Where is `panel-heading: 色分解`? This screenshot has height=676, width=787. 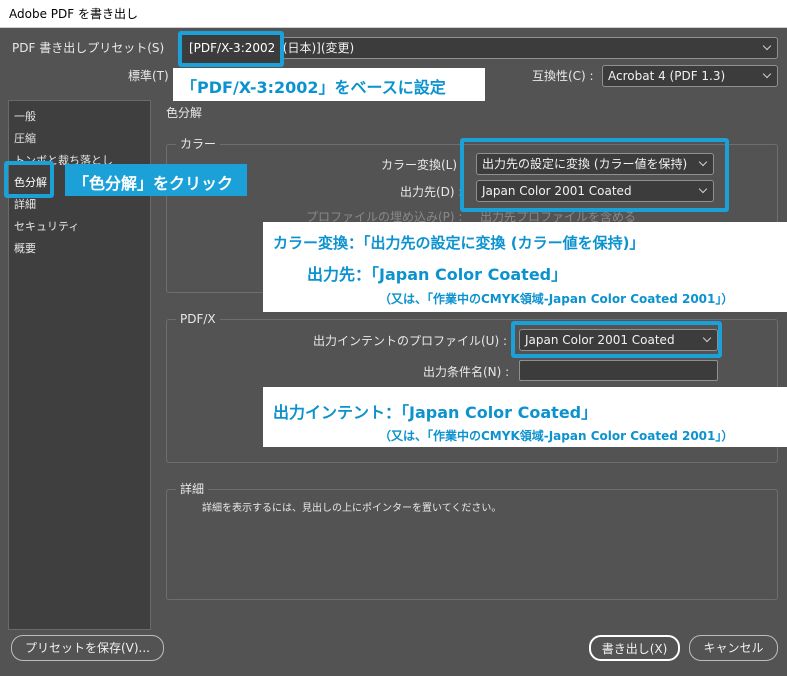 panel-heading: 色分解 is located at coordinates (184, 113).